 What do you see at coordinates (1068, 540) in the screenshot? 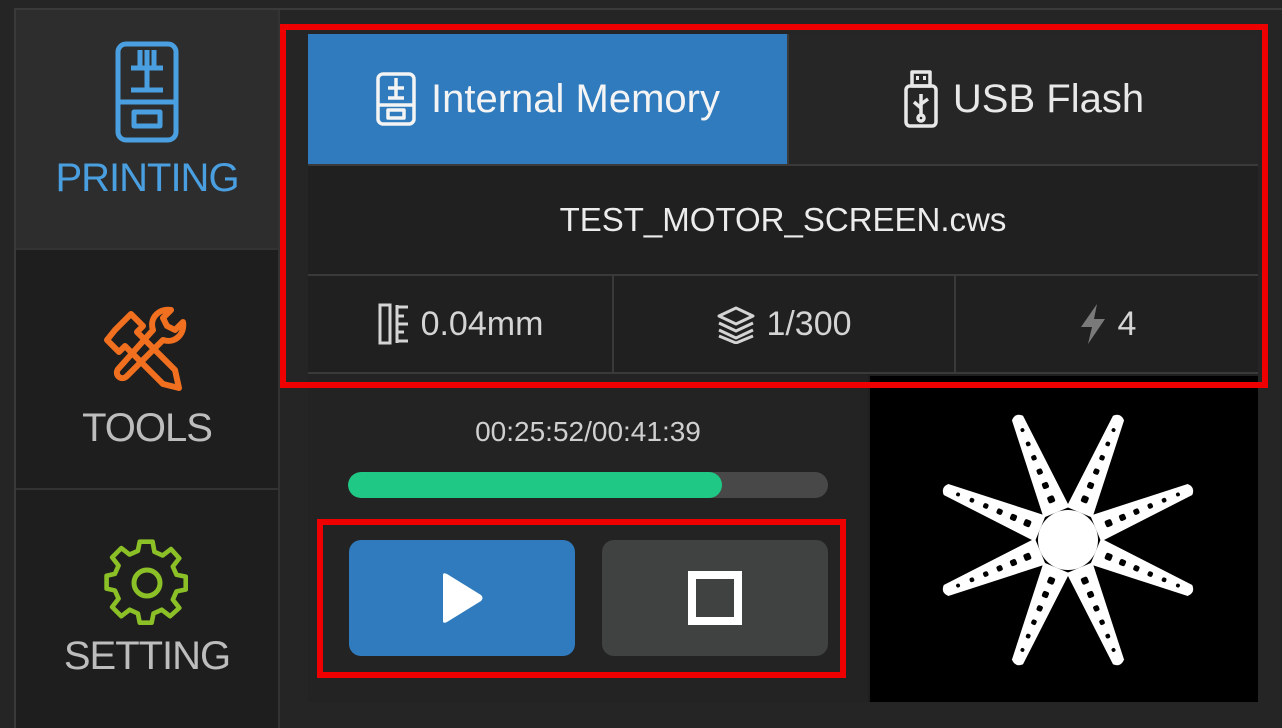
I see `layer-preview-image` at bounding box center [1068, 540].